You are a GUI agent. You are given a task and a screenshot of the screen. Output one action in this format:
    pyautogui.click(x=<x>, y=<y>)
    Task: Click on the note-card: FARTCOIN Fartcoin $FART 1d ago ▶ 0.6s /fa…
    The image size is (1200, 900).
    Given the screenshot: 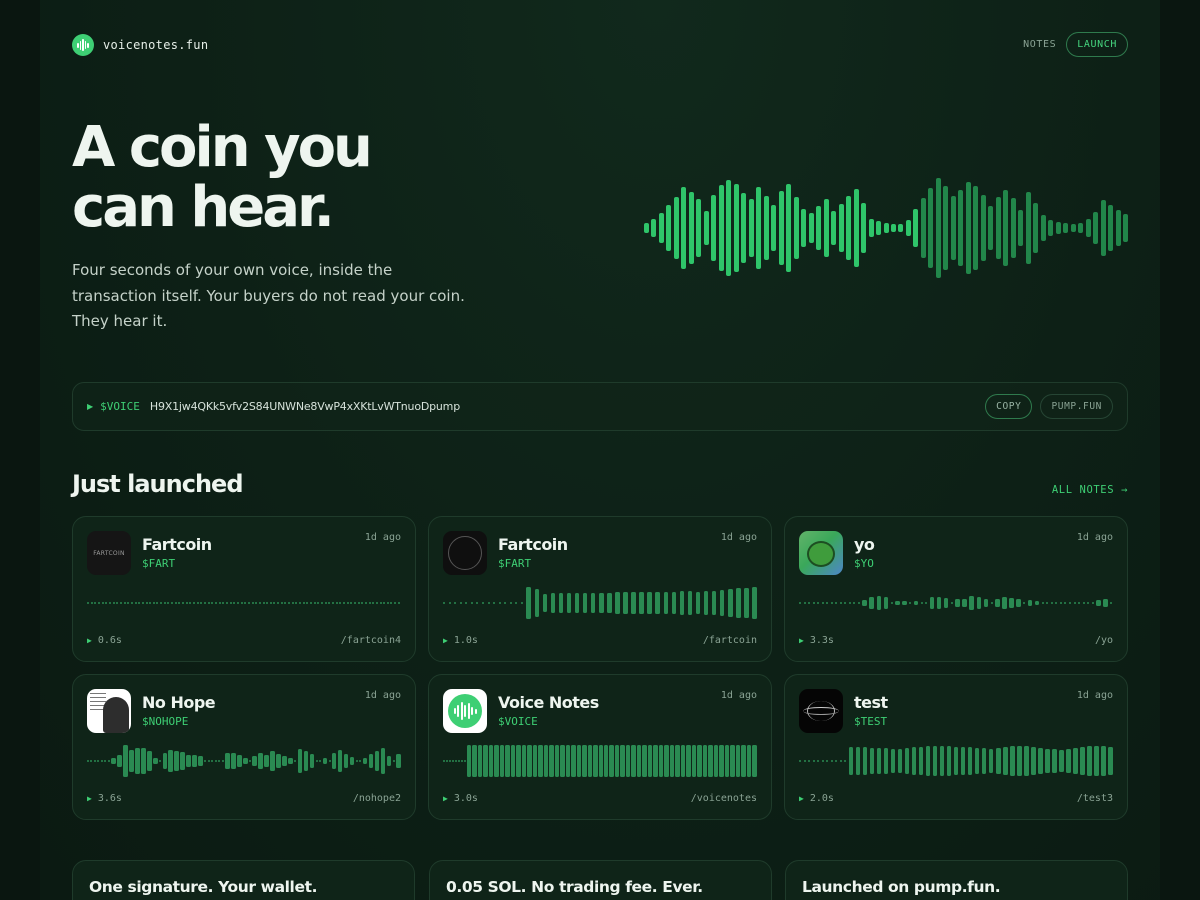 What is the action you would take?
    pyautogui.click(x=244, y=589)
    